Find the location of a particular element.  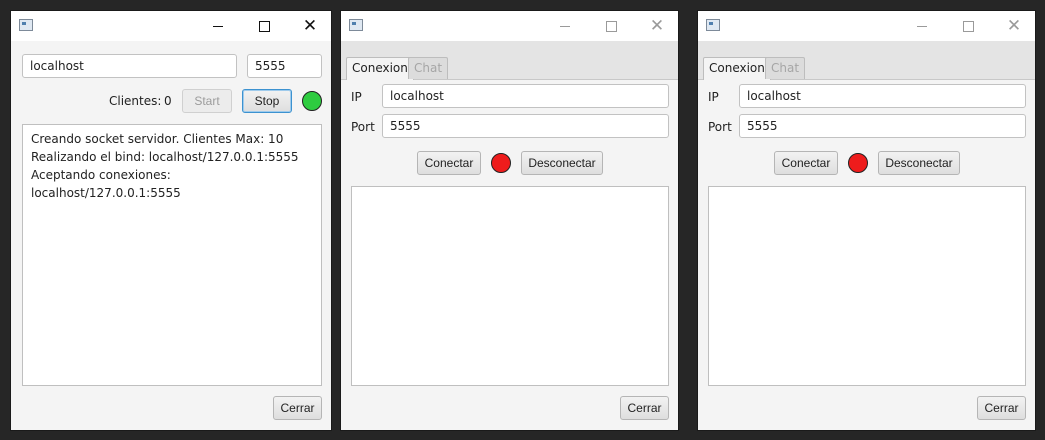

client-1-tabbar: Conexion Chat is located at coordinates (509, 60).